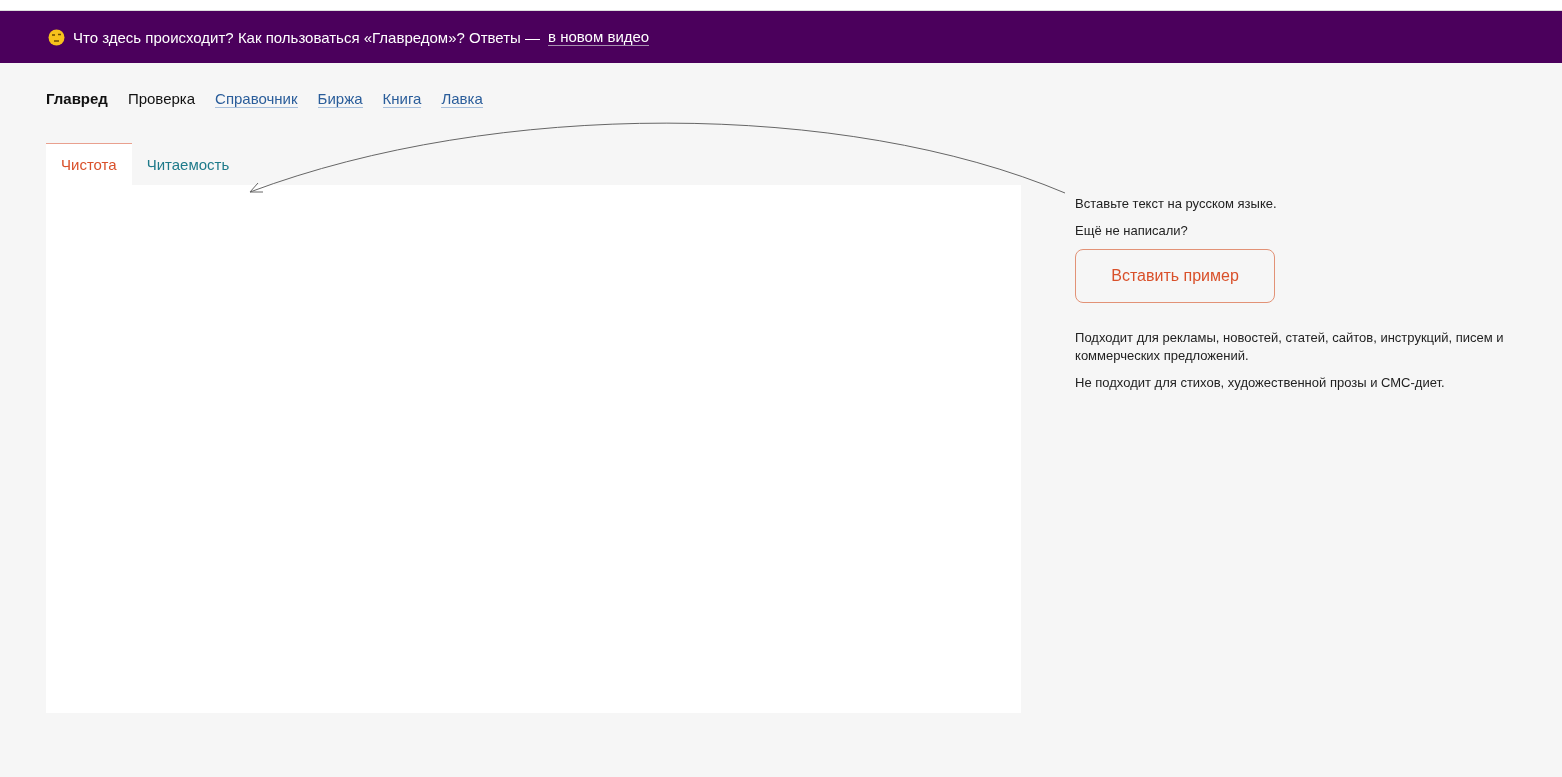 This screenshot has height=777, width=1562. What do you see at coordinates (161, 99) in the screenshot?
I see `nav-link: Проверка` at bounding box center [161, 99].